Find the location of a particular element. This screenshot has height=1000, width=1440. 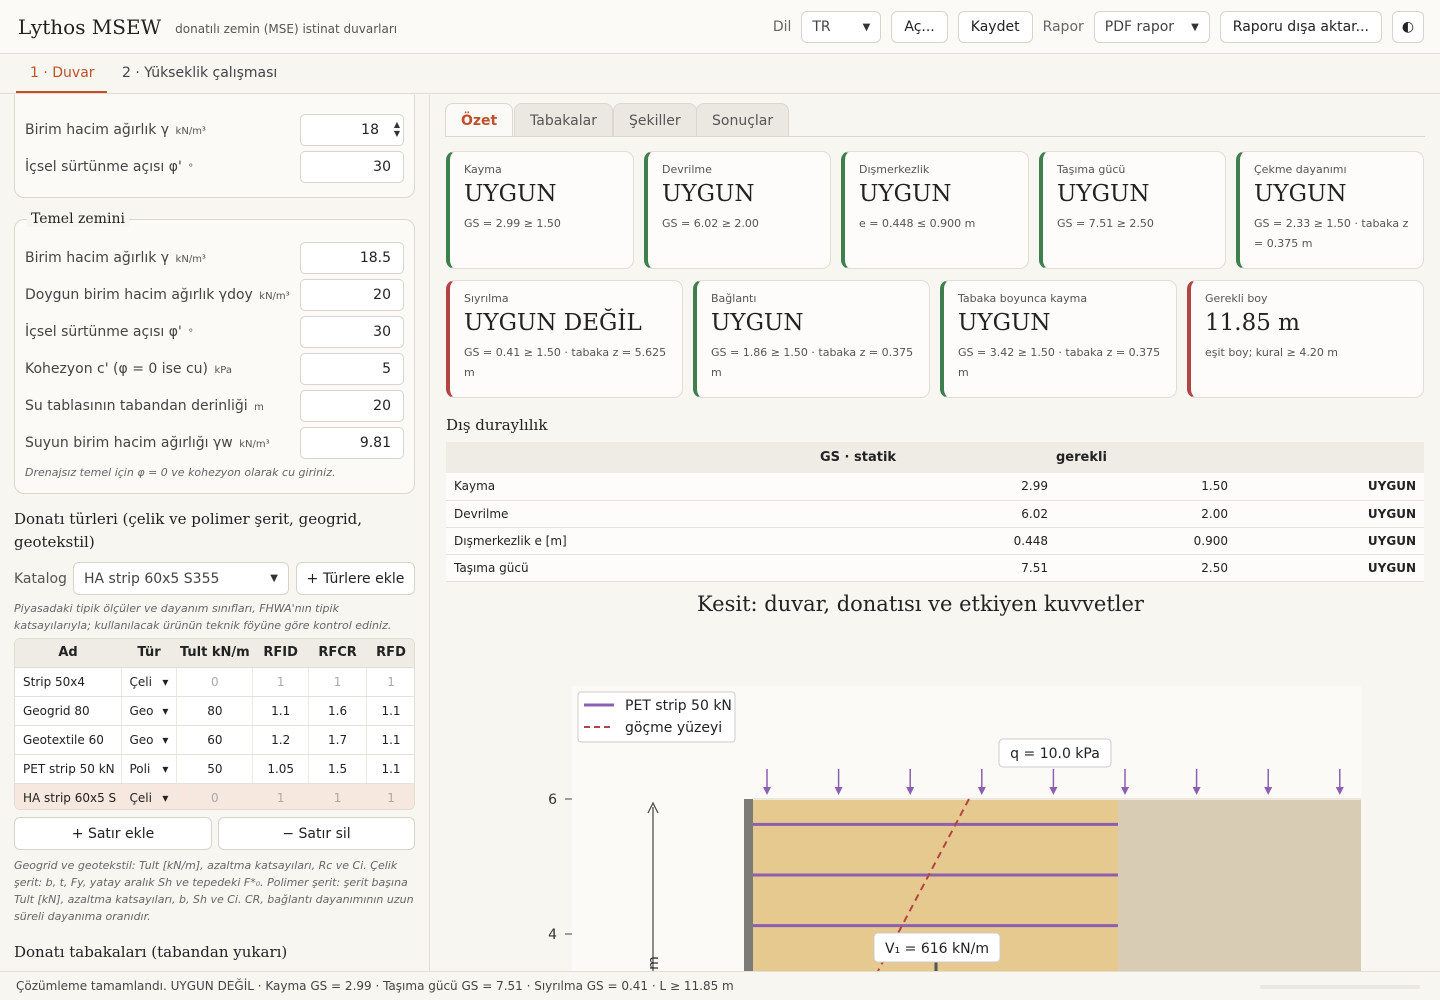

spinner-icon: ▲ ▼ is located at coordinates (397, 129).